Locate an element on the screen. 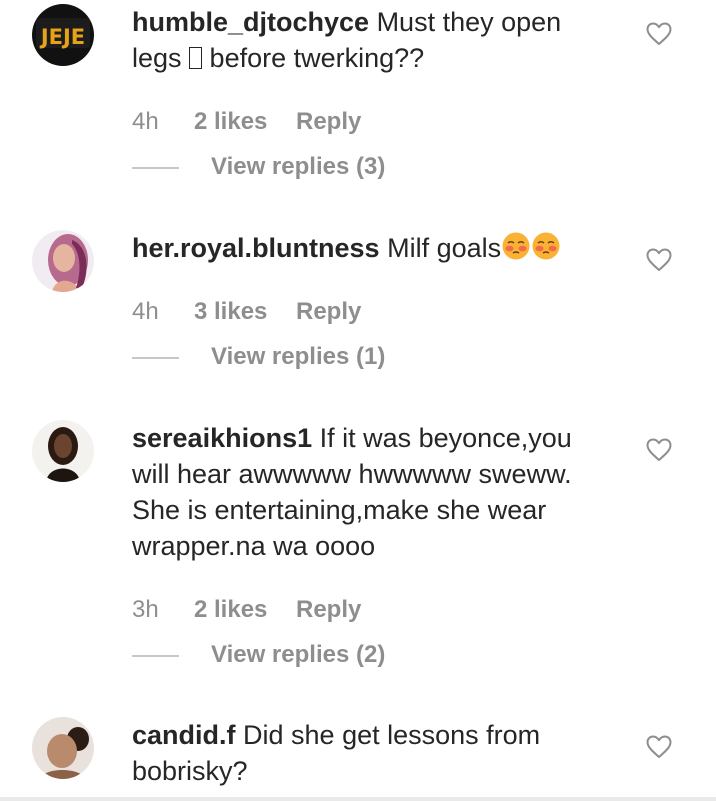 This screenshot has width=716, height=801. comment-time: 3h is located at coordinates (145, 609).